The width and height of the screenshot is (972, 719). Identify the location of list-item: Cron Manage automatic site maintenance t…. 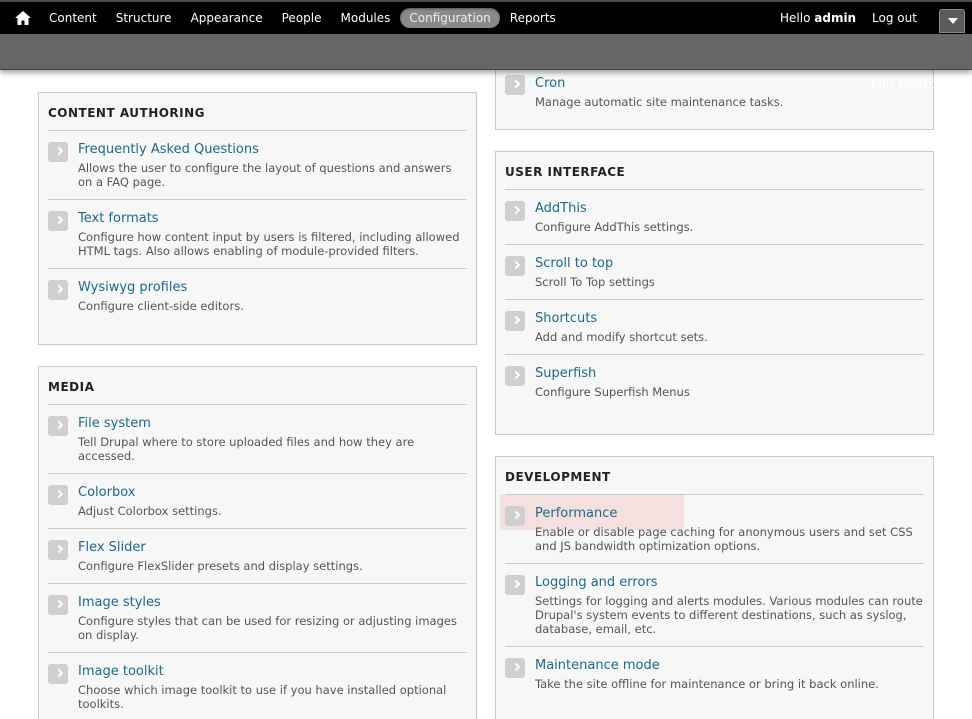
(714, 94).